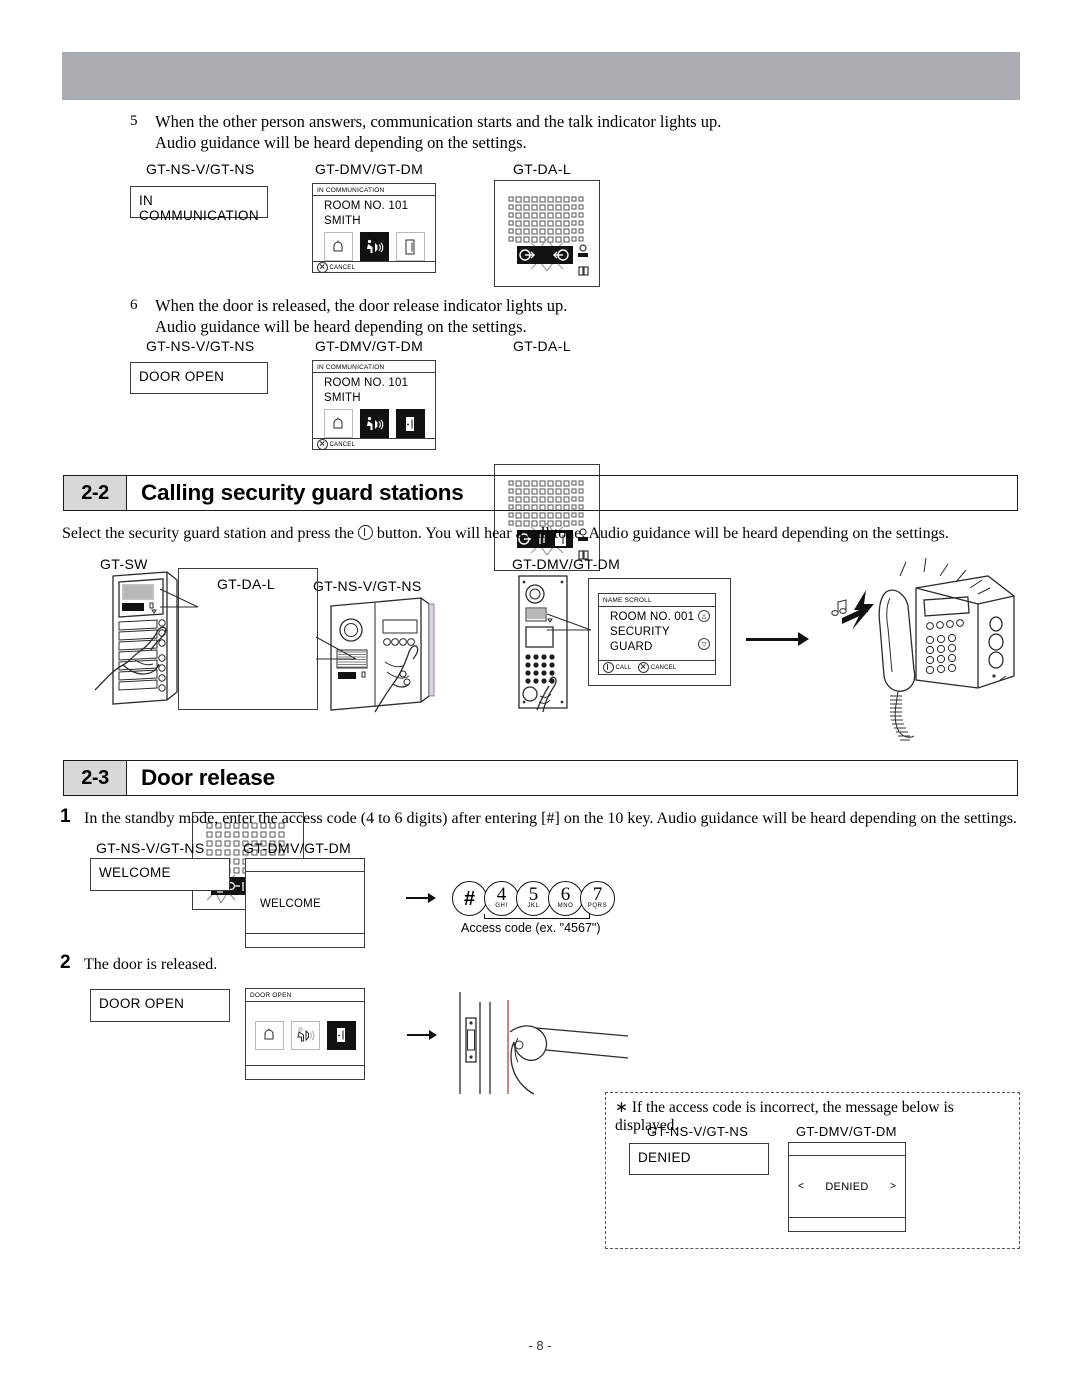 This screenshot has width=1080, height=1397. What do you see at coordinates (501, 906) in the screenshot?
I see `key-4-letters: GHI` at bounding box center [501, 906].